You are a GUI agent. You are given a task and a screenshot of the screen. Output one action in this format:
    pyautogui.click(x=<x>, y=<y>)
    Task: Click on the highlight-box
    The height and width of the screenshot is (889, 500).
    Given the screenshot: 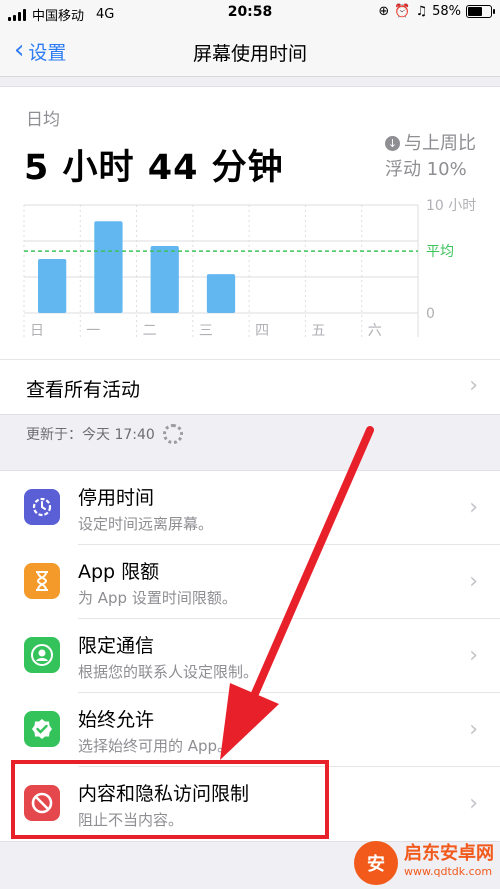 What is the action you would take?
    pyautogui.click(x=170, y=799)
    